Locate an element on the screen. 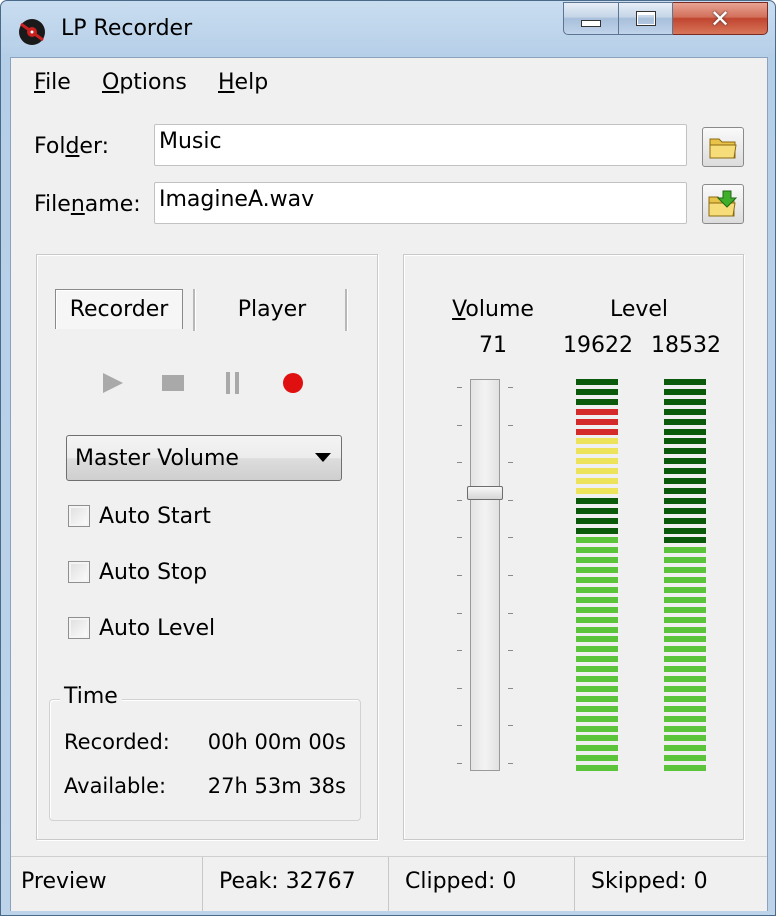  volume-slider-thumb is located at coordinates (485, 493).